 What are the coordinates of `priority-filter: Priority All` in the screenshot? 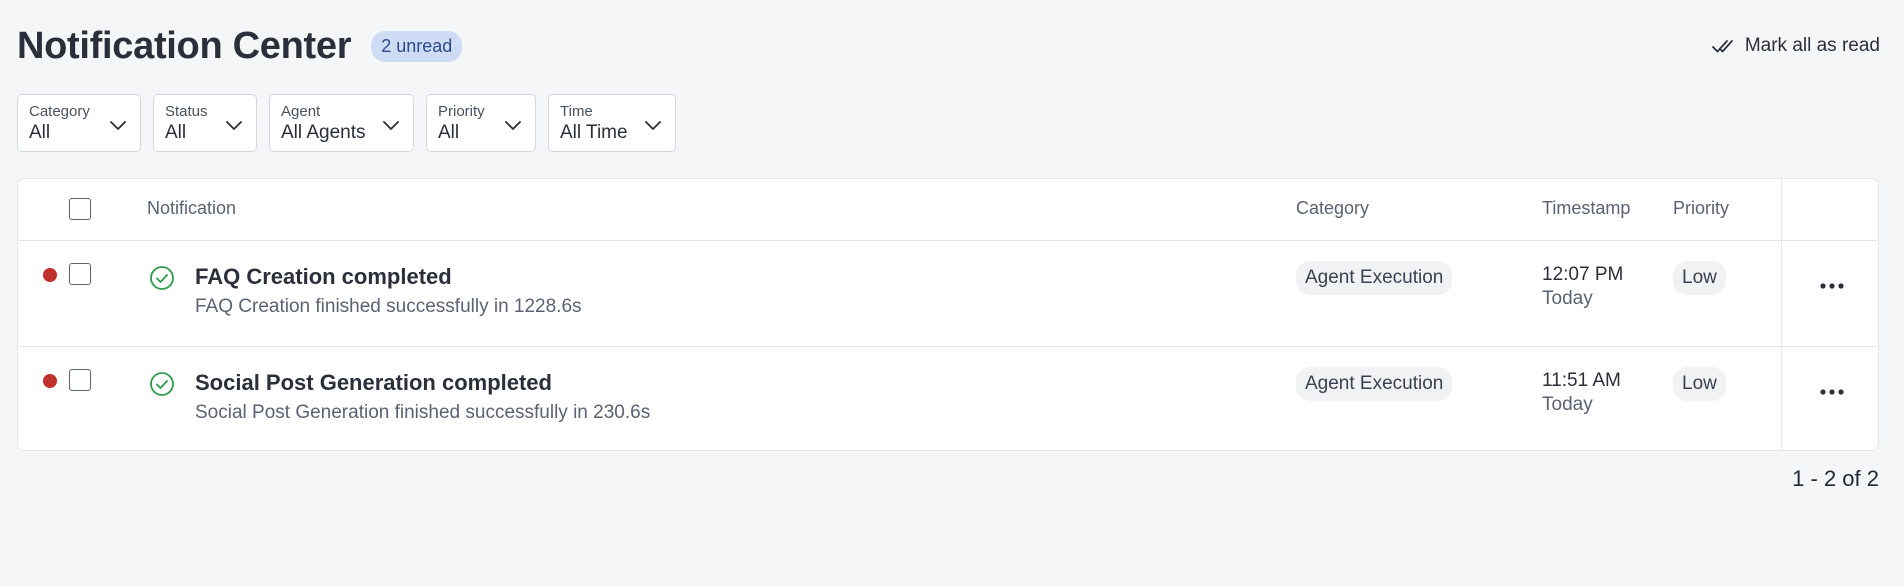 It's located at (481, 123).